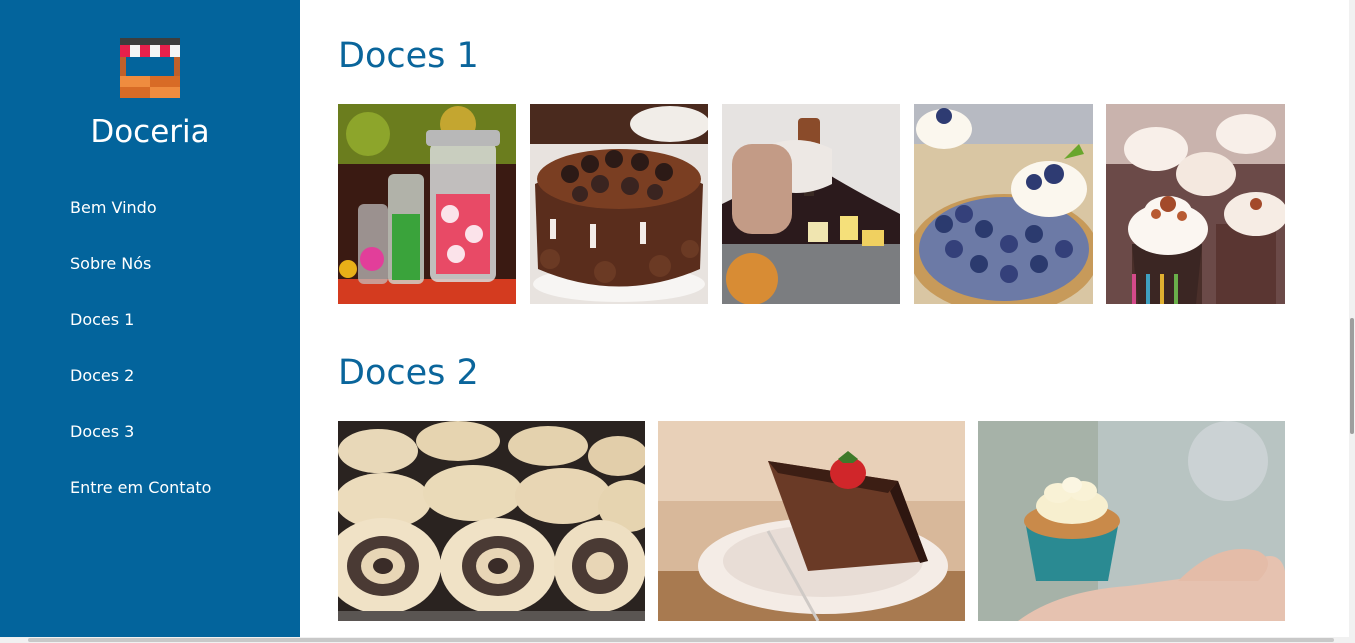  What do you see at coordinates (811, 204) in the screenshot?
I see `photo-chef-chocolate` at bounding box center [811, 204].